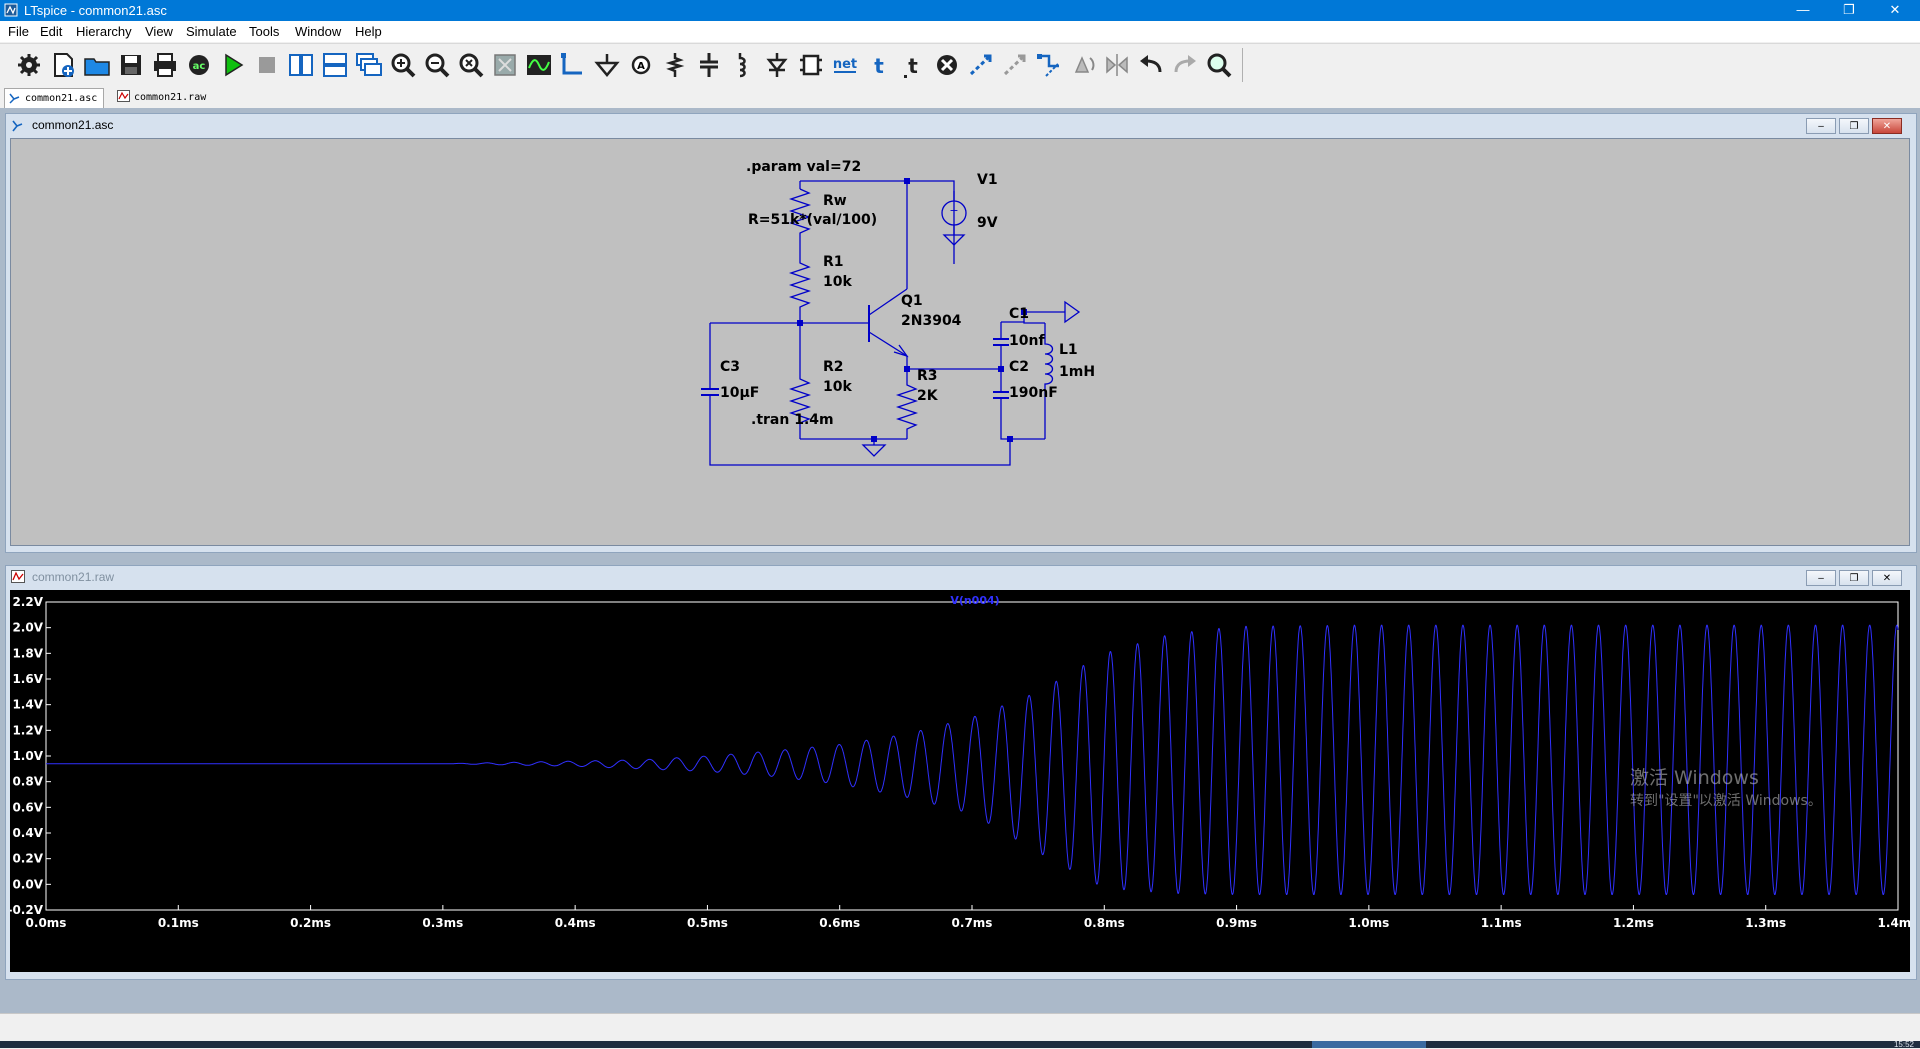  I want to click on component-icon, so click(811, 65).